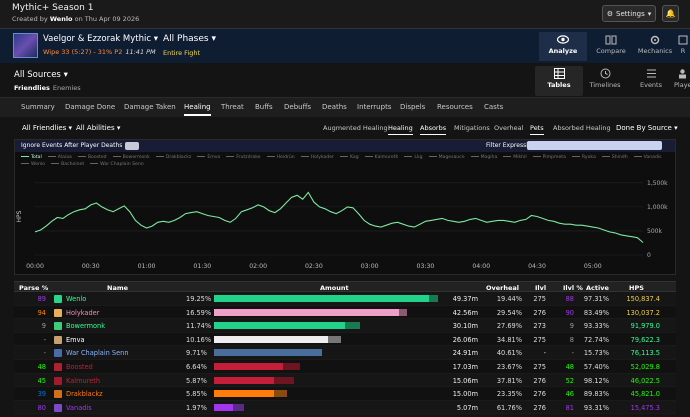 This screenshot has height=417, width=690. I want to click on header-amount: Amount, so click(334, 288).